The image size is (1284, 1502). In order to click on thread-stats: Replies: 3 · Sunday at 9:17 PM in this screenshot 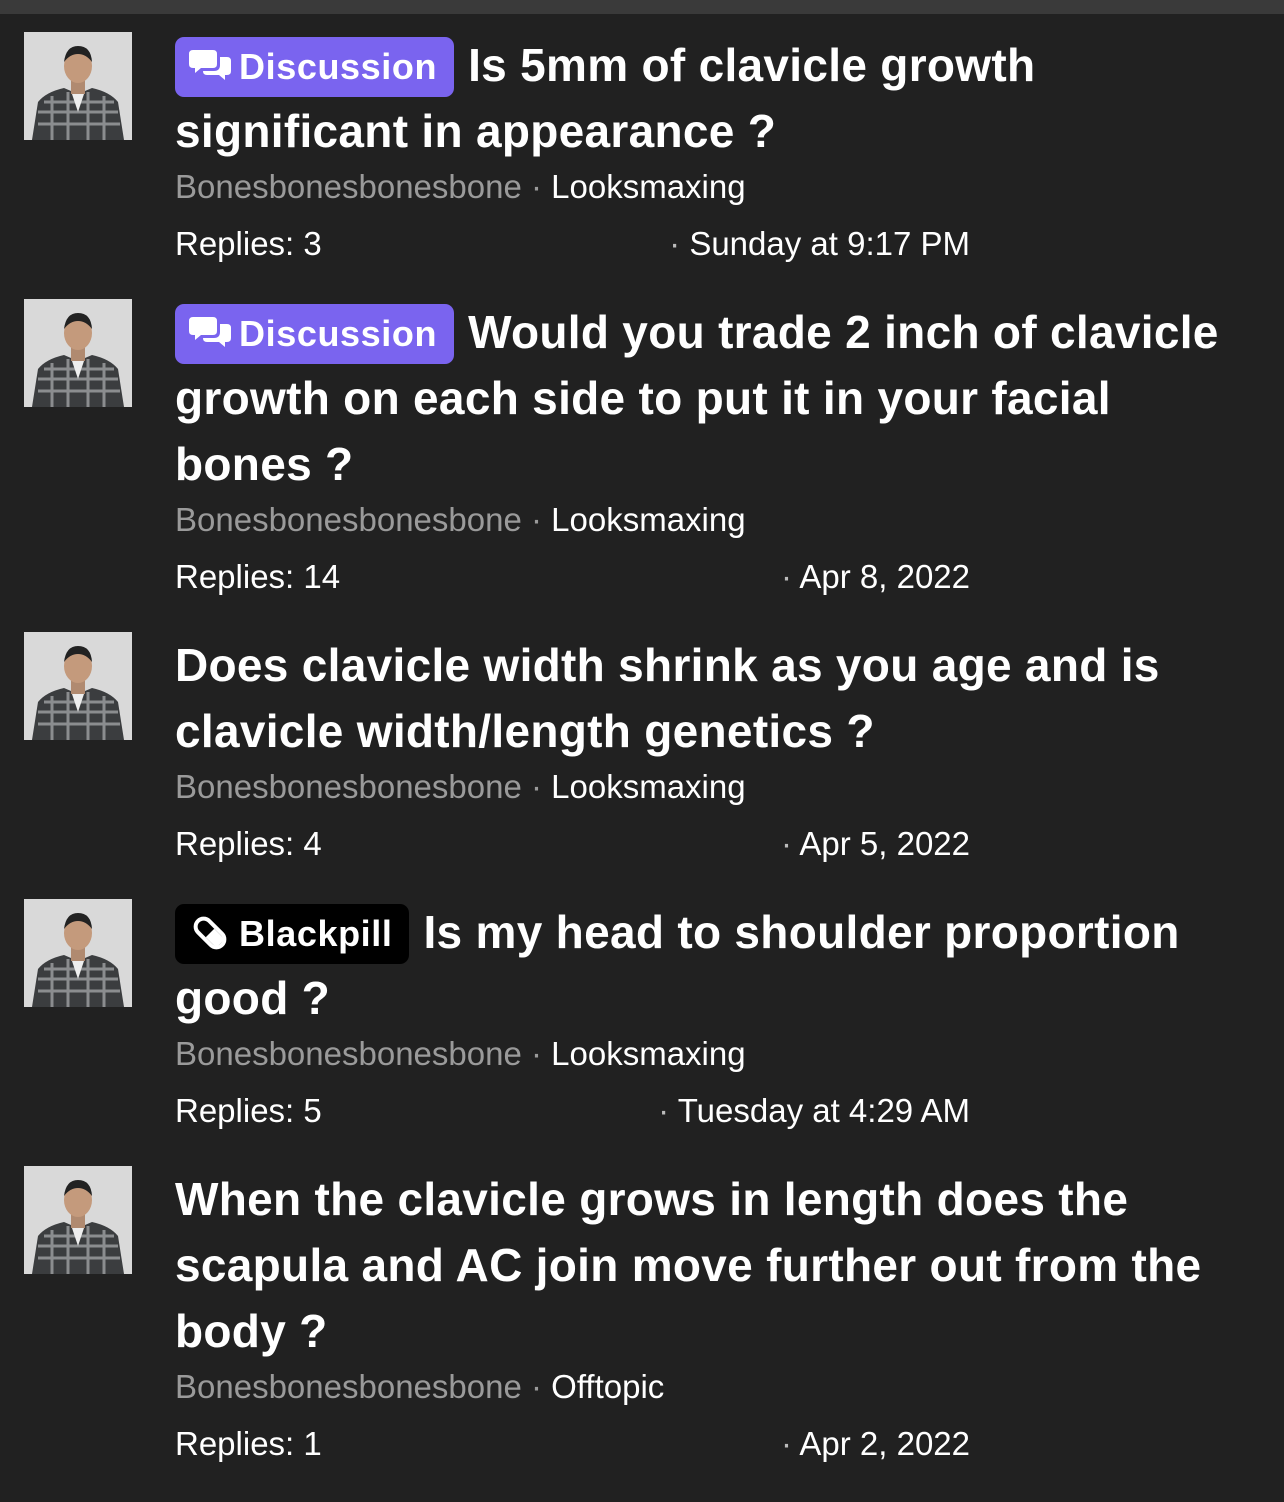, I will do `click(715, 244)`.